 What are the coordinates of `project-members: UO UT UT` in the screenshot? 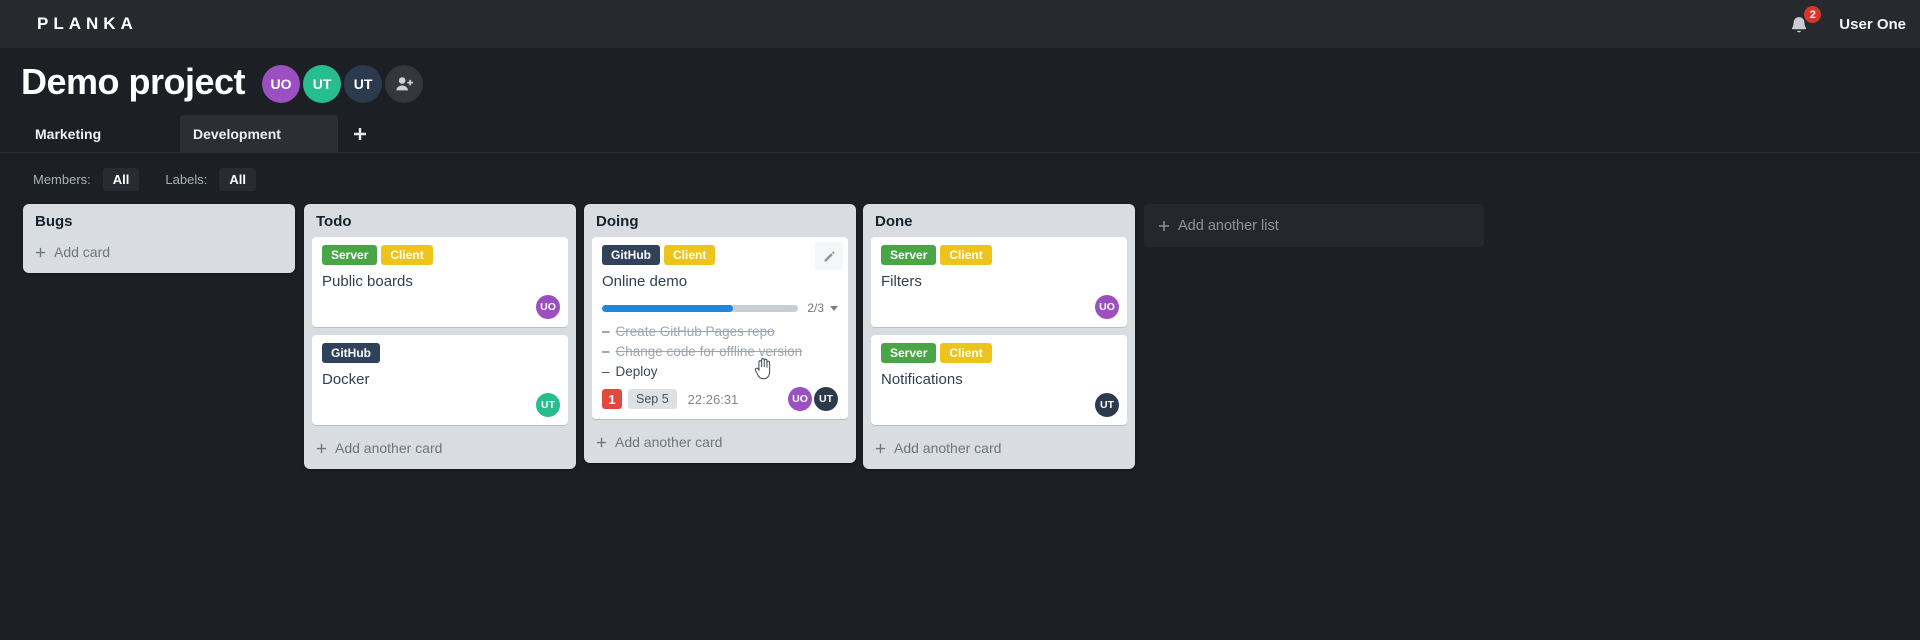 It's located at (343, 83).